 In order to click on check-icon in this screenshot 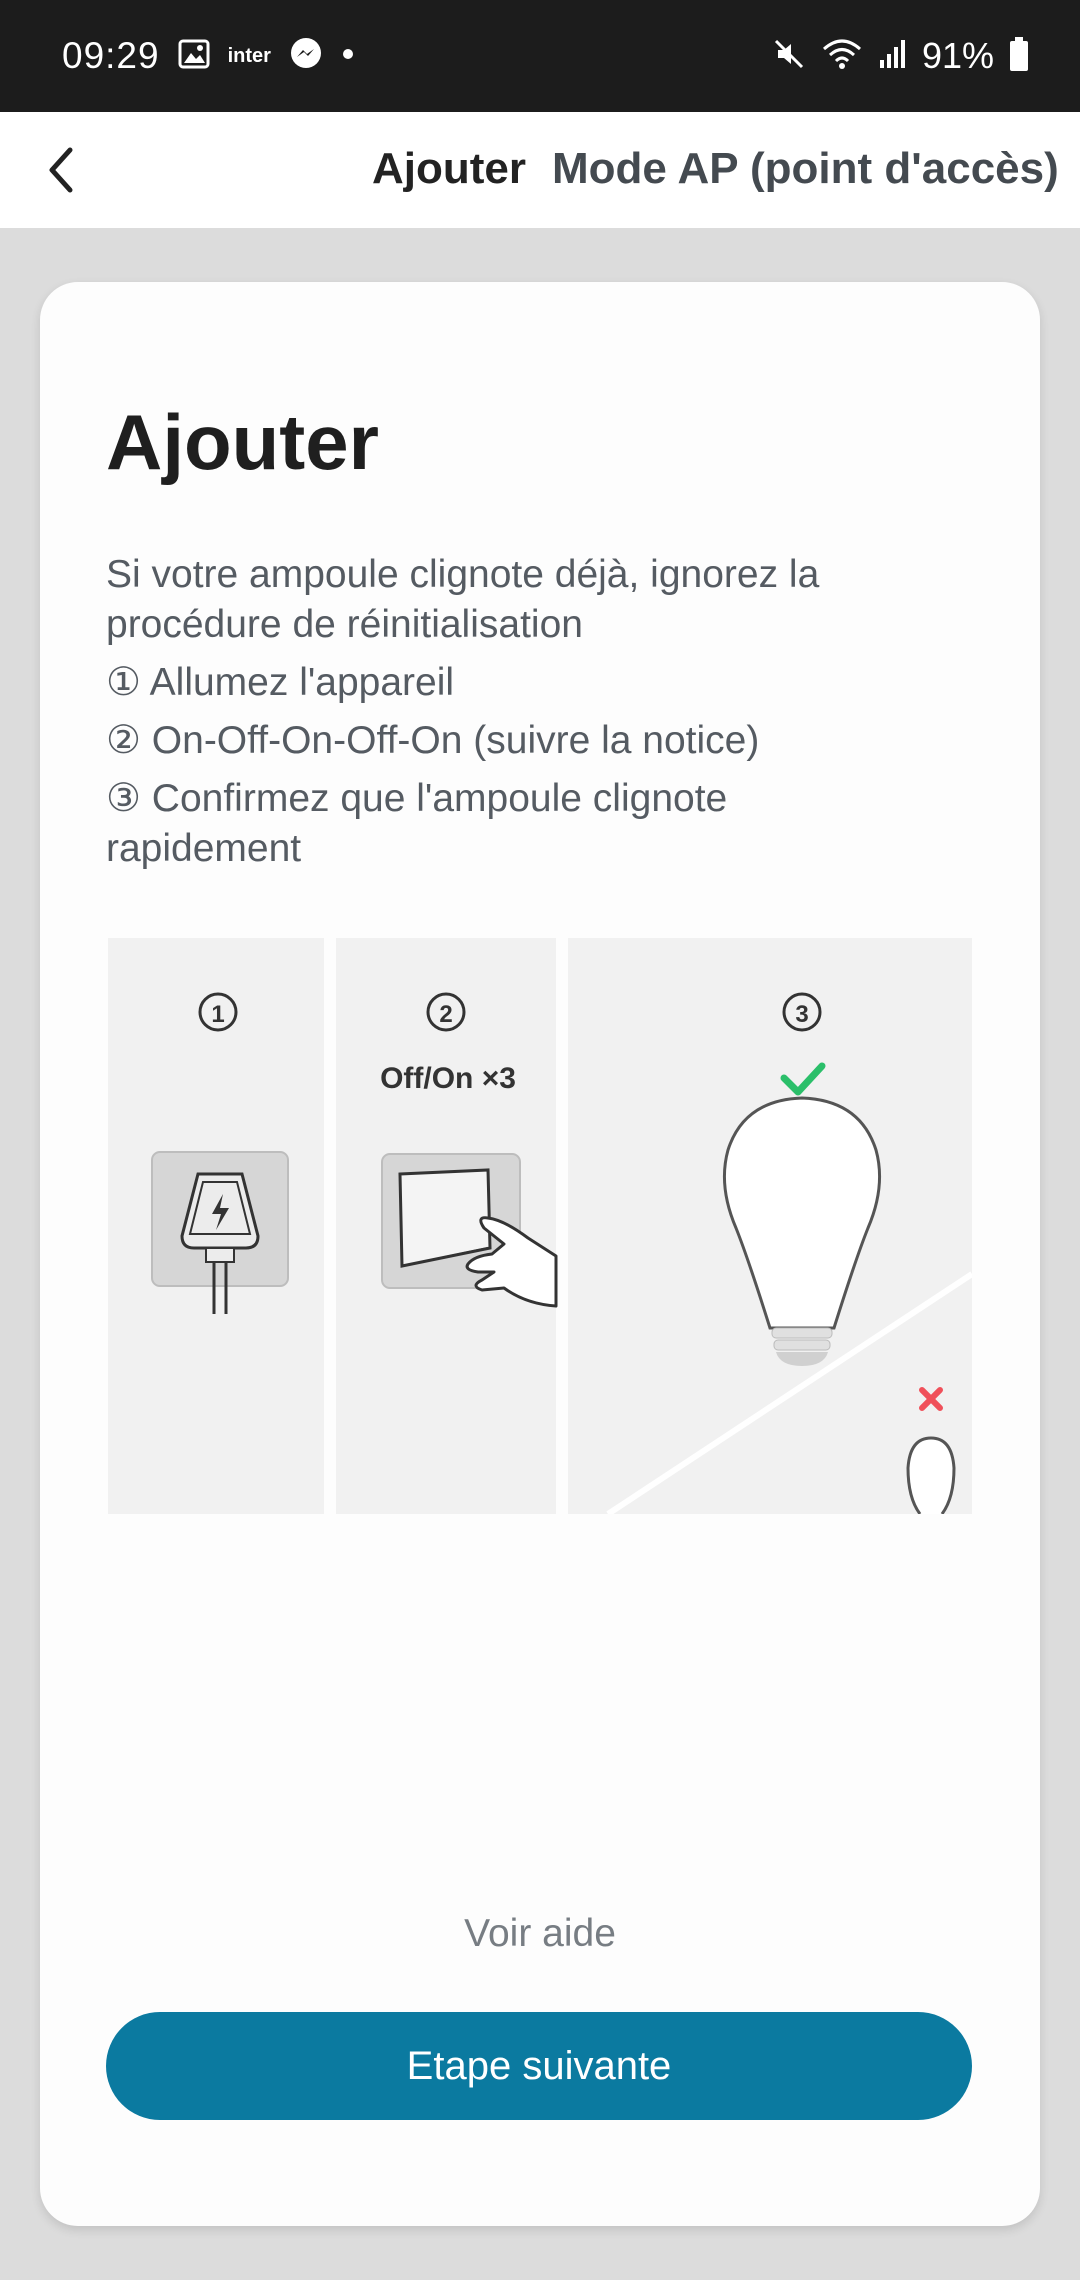, I will do `click(803, 1079)`.